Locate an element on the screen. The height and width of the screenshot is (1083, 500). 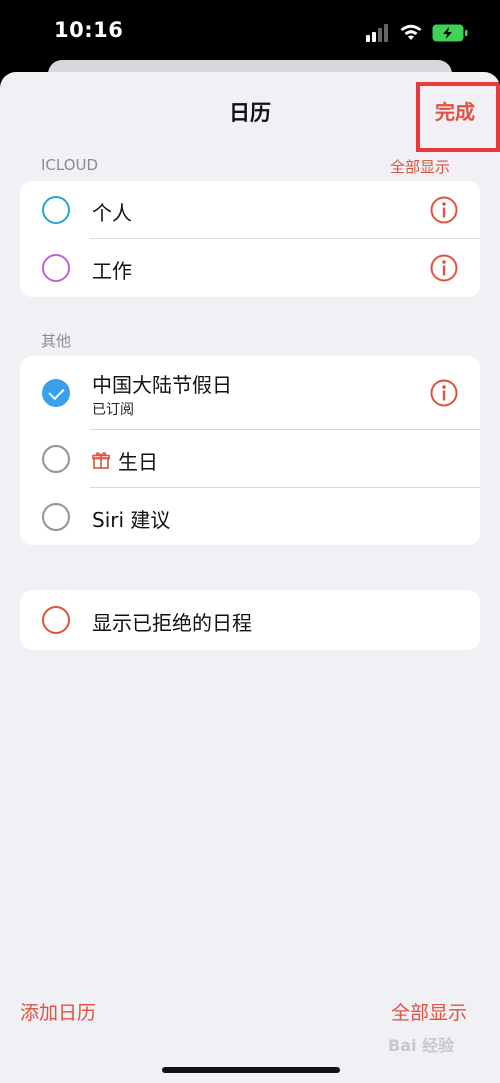
status-time: 10:16 is located at coordinates (89, 30).